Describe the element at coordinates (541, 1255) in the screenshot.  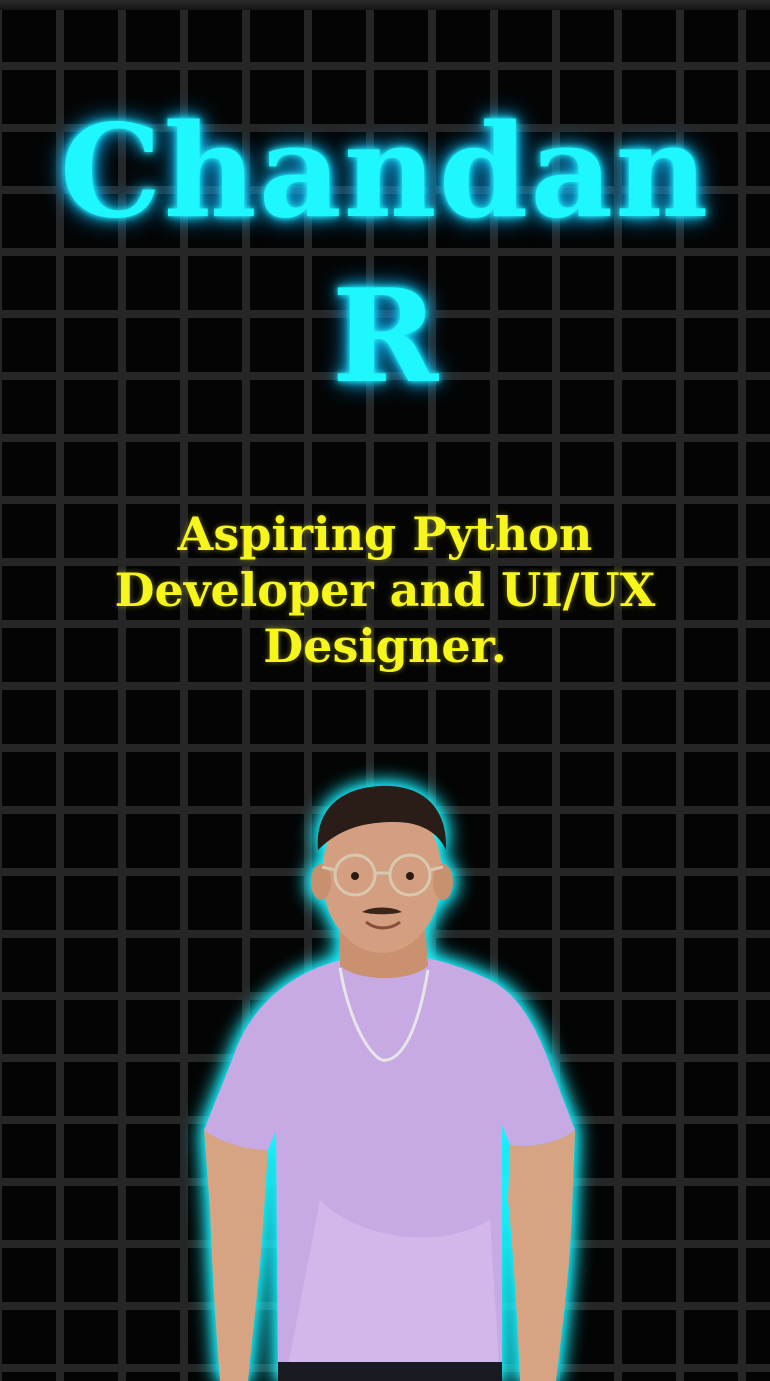
I see `right-arm` at that location.